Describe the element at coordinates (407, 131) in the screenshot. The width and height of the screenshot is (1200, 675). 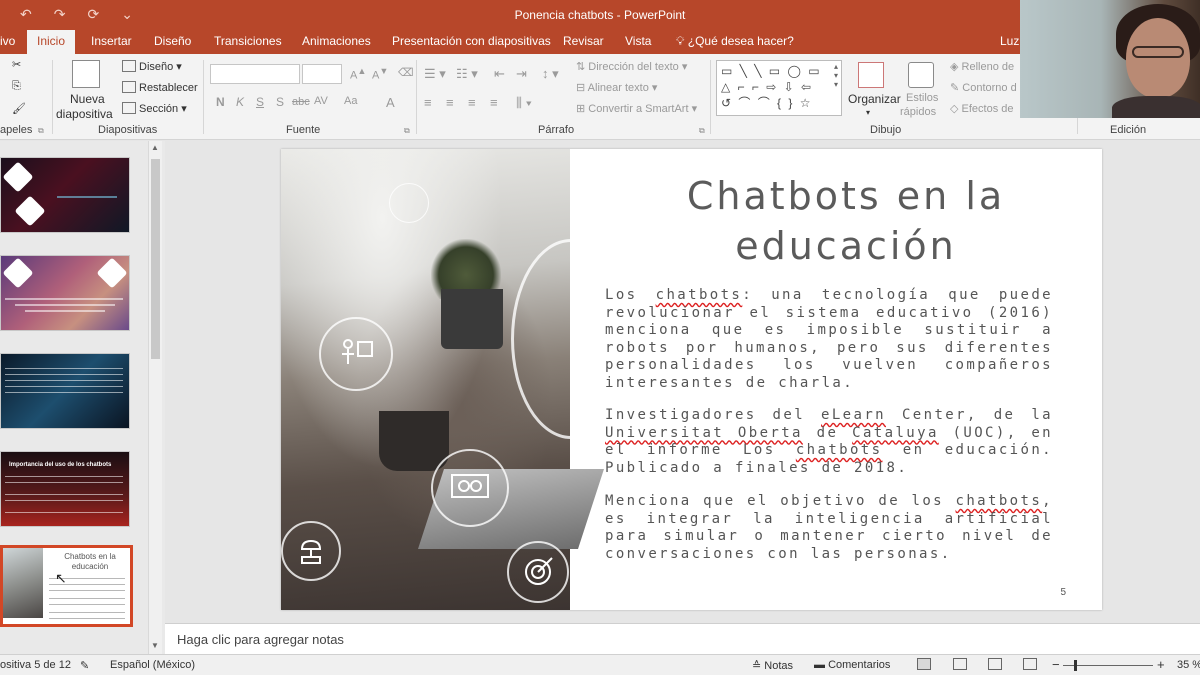
I see `font-dialog-launcher-icon: ⧉` at that location.